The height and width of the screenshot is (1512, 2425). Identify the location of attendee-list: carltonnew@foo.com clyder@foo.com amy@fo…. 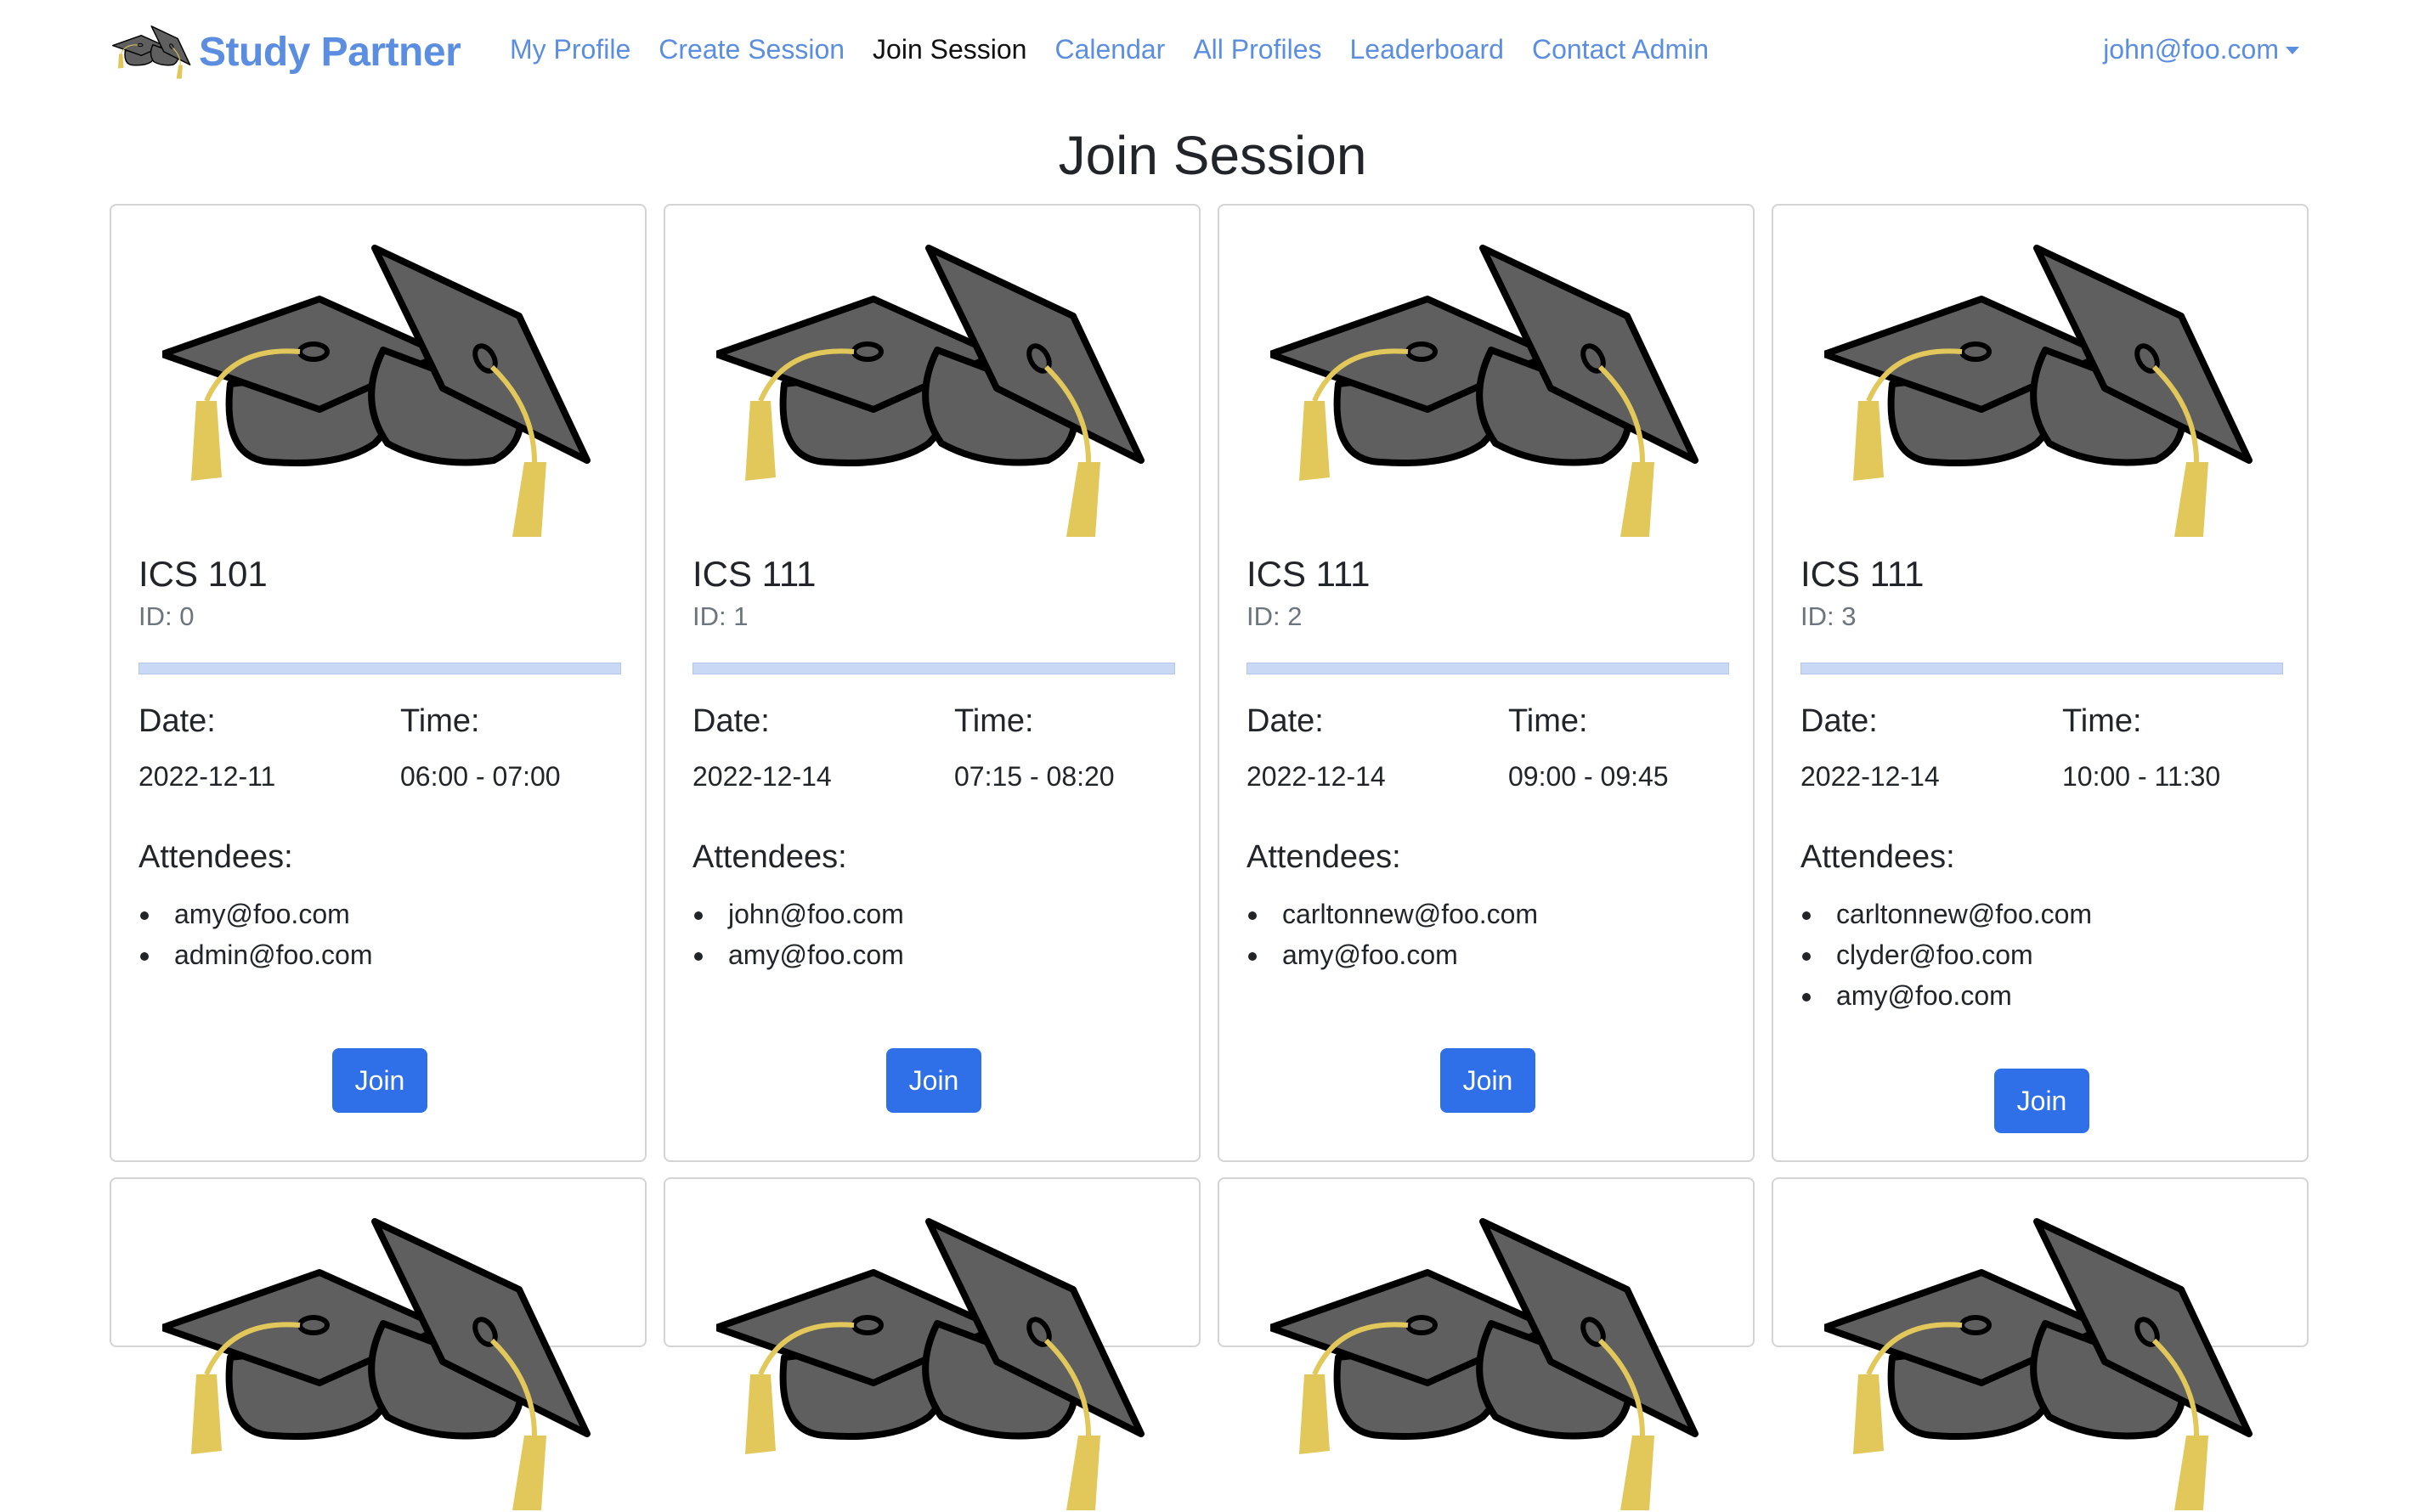
(1946, 955).